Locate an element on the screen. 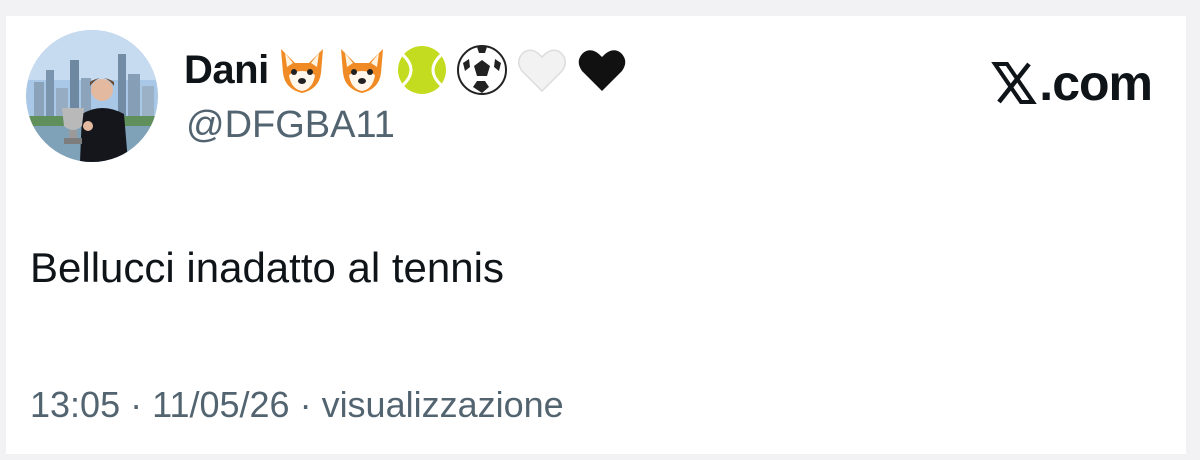 This screenshot has width=1200, height=460. author-name-row: Dani is located at coordinates (406, 70).